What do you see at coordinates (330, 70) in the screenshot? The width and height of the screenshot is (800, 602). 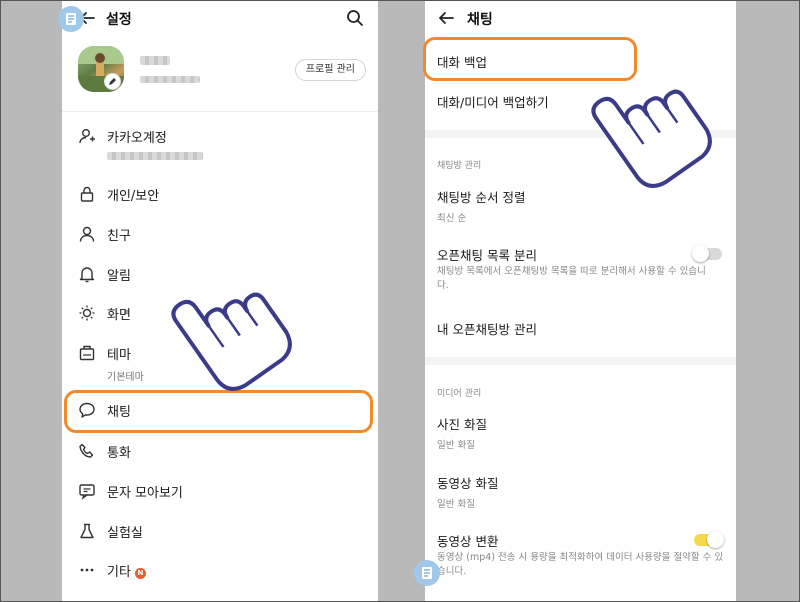 I see `profile-manage-button: 프로필 관리` at bounding box center [330, 70].